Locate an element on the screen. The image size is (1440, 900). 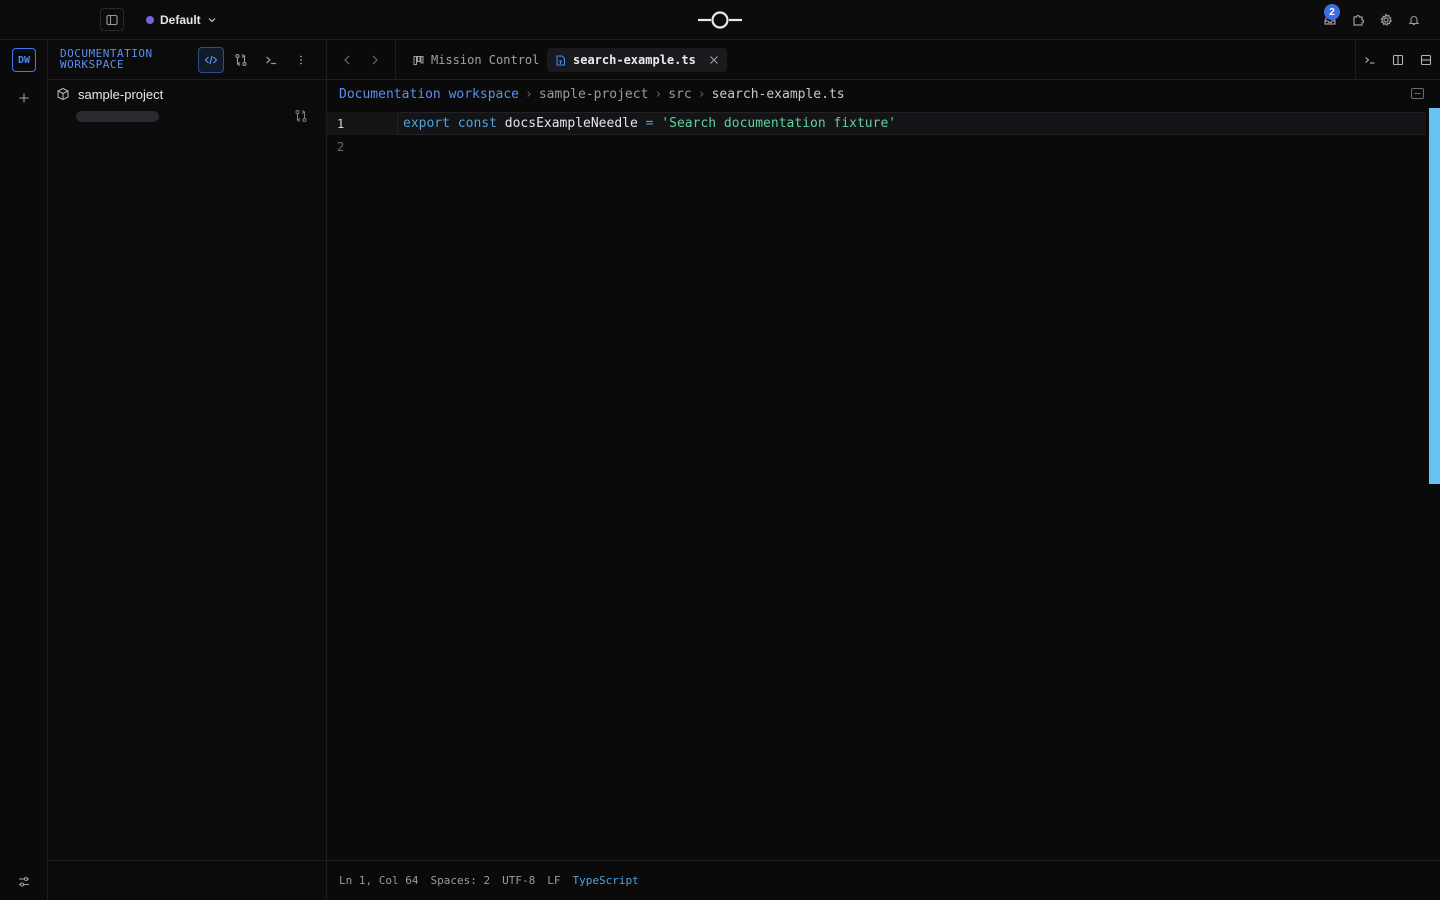
operator-token: = is located at coordinates (649, 123).